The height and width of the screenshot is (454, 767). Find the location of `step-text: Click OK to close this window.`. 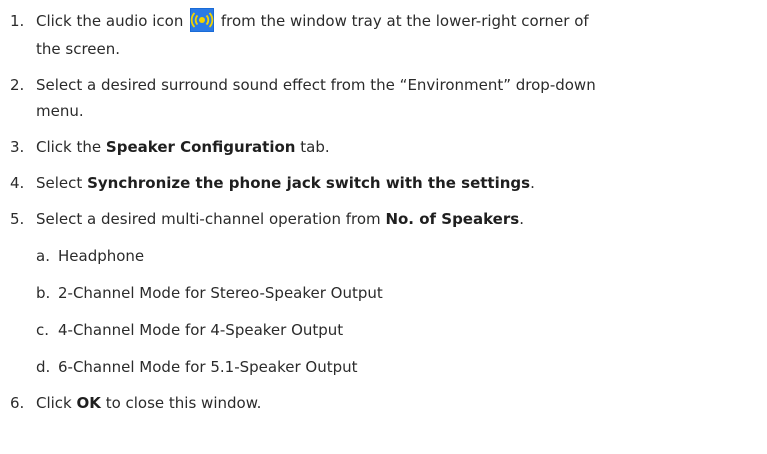

step-text: Click OK to close this window. is located at coordinates (148, 403).